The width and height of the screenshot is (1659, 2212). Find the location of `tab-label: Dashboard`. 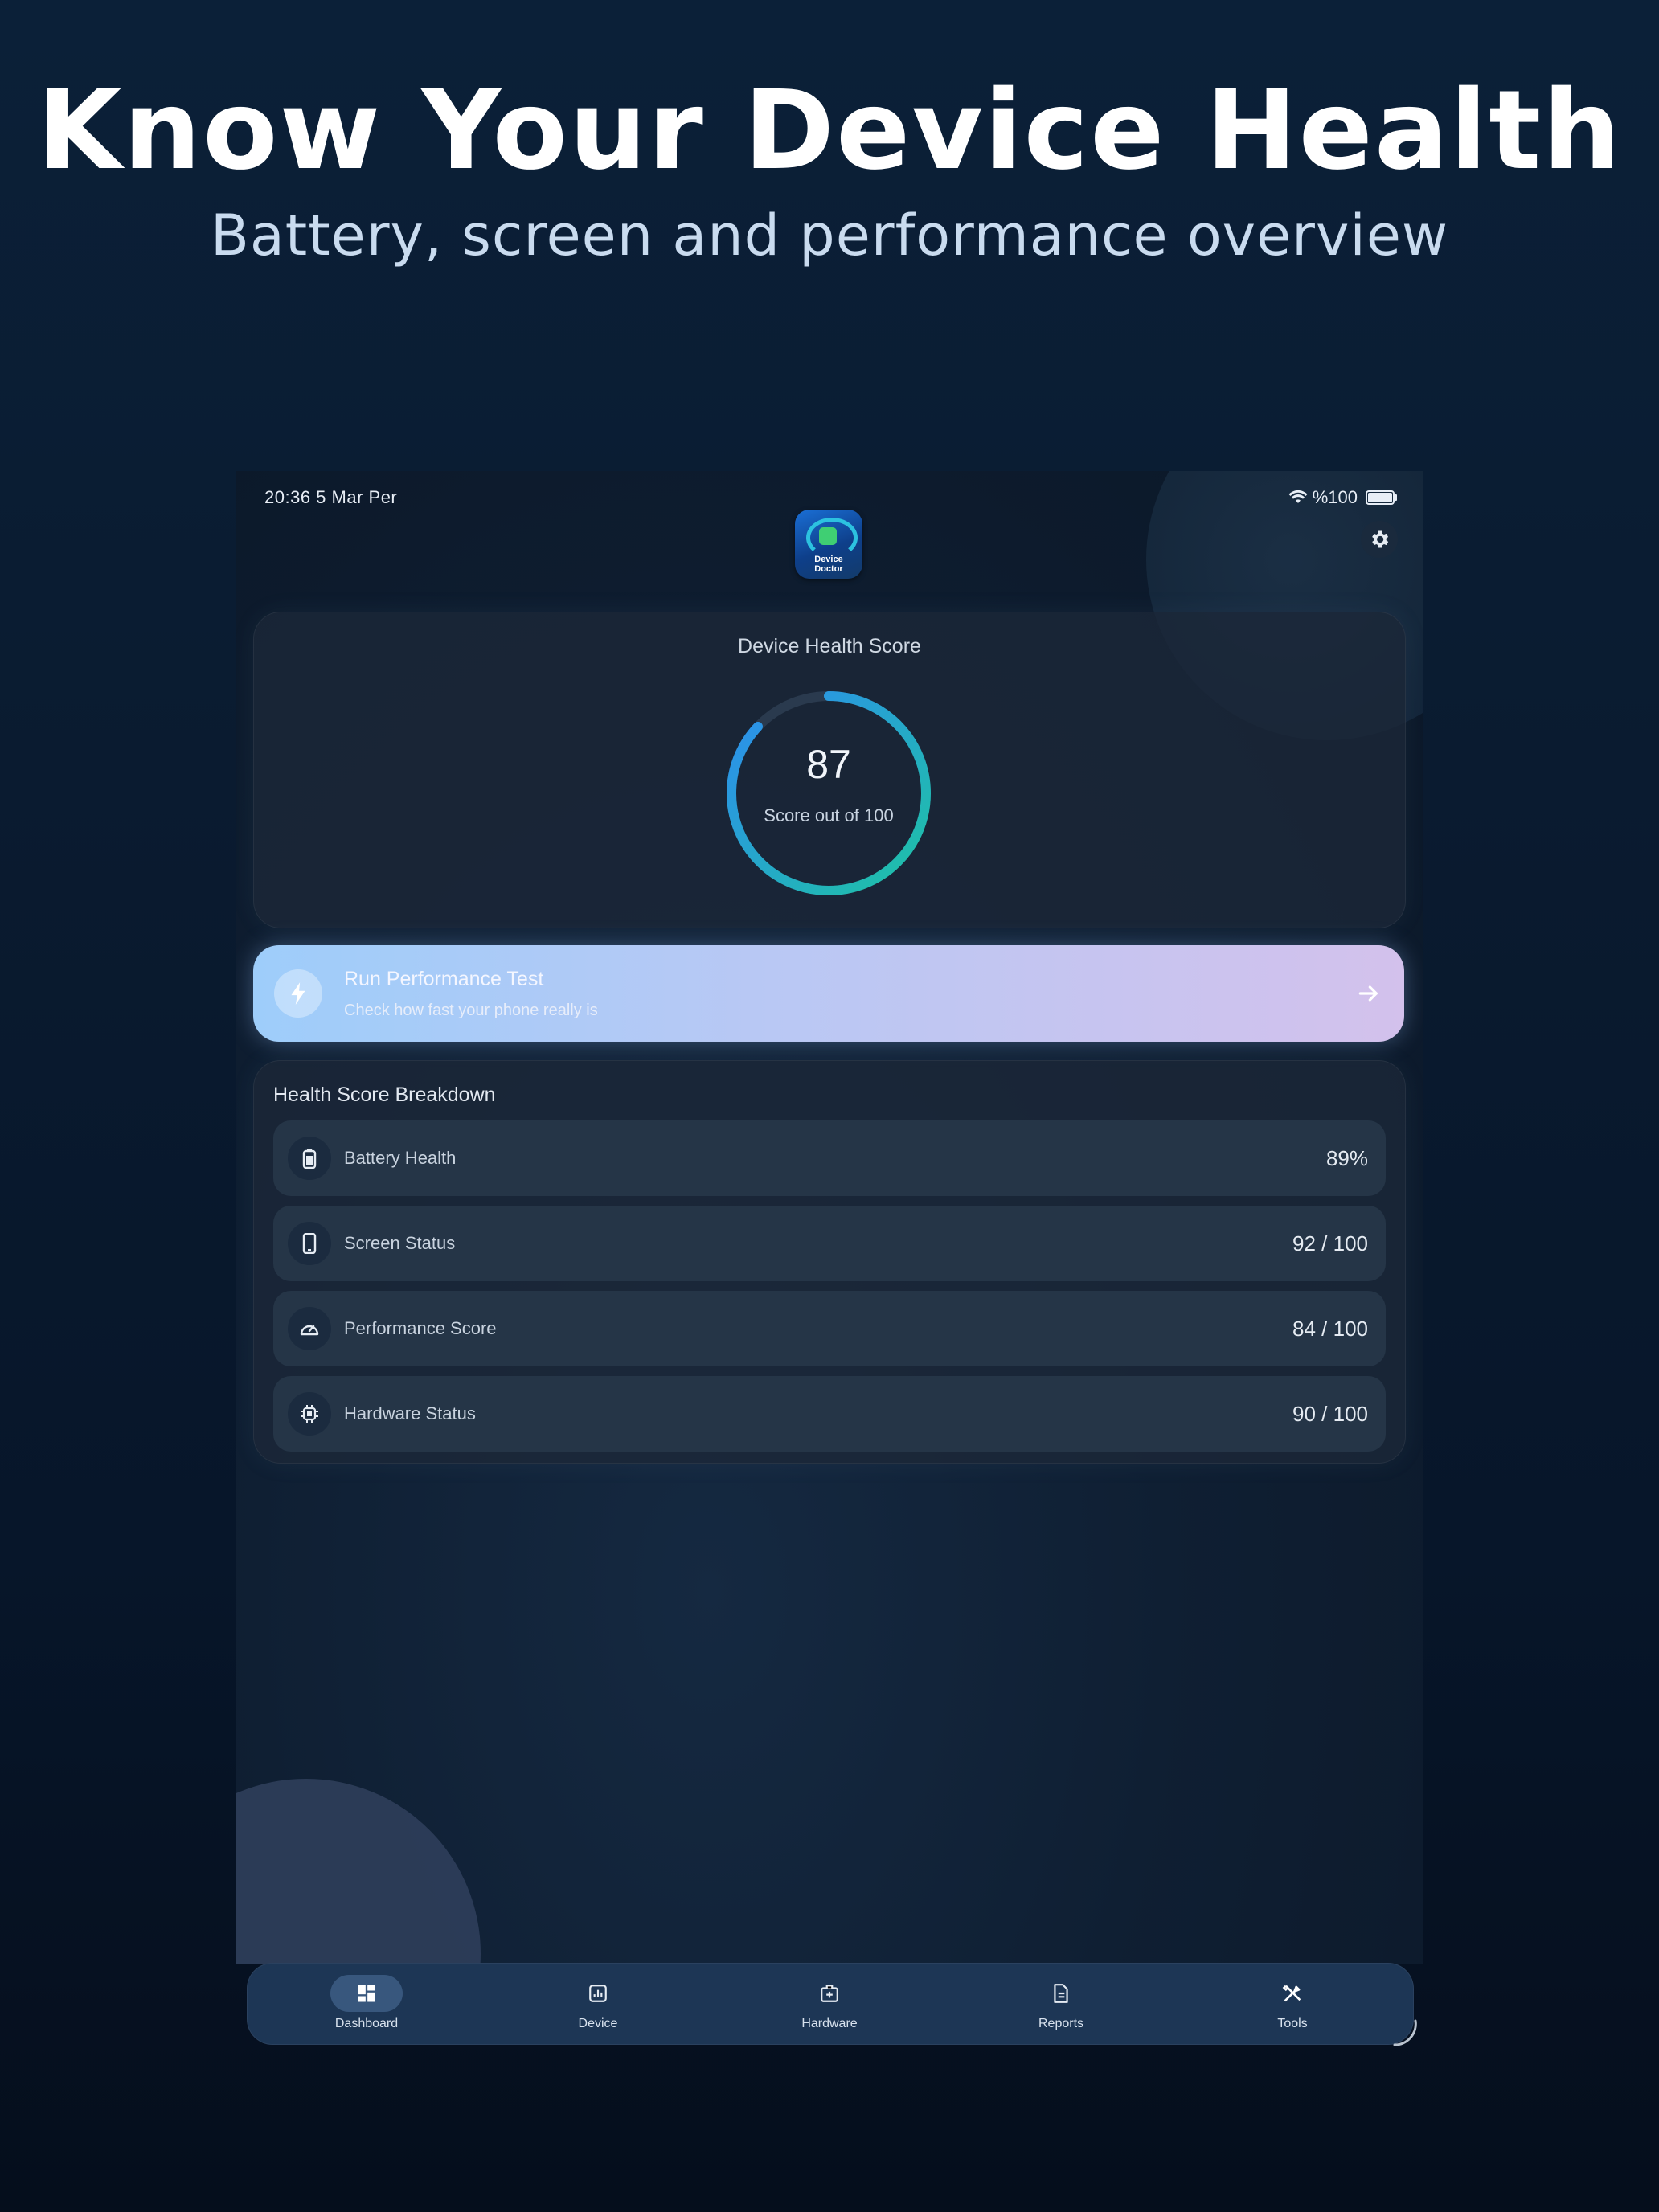

tab-label: Dashboard is located at coordinates (366, 2023).